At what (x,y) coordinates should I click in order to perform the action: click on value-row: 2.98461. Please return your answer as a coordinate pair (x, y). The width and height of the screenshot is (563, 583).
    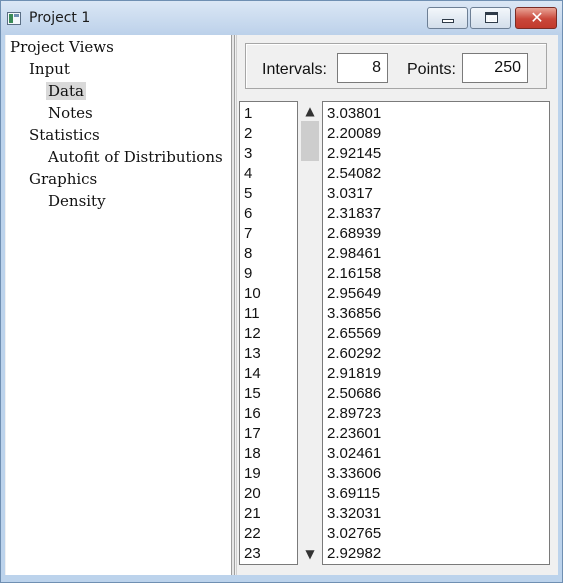
    Looking at the image, I should click on (436, 254).